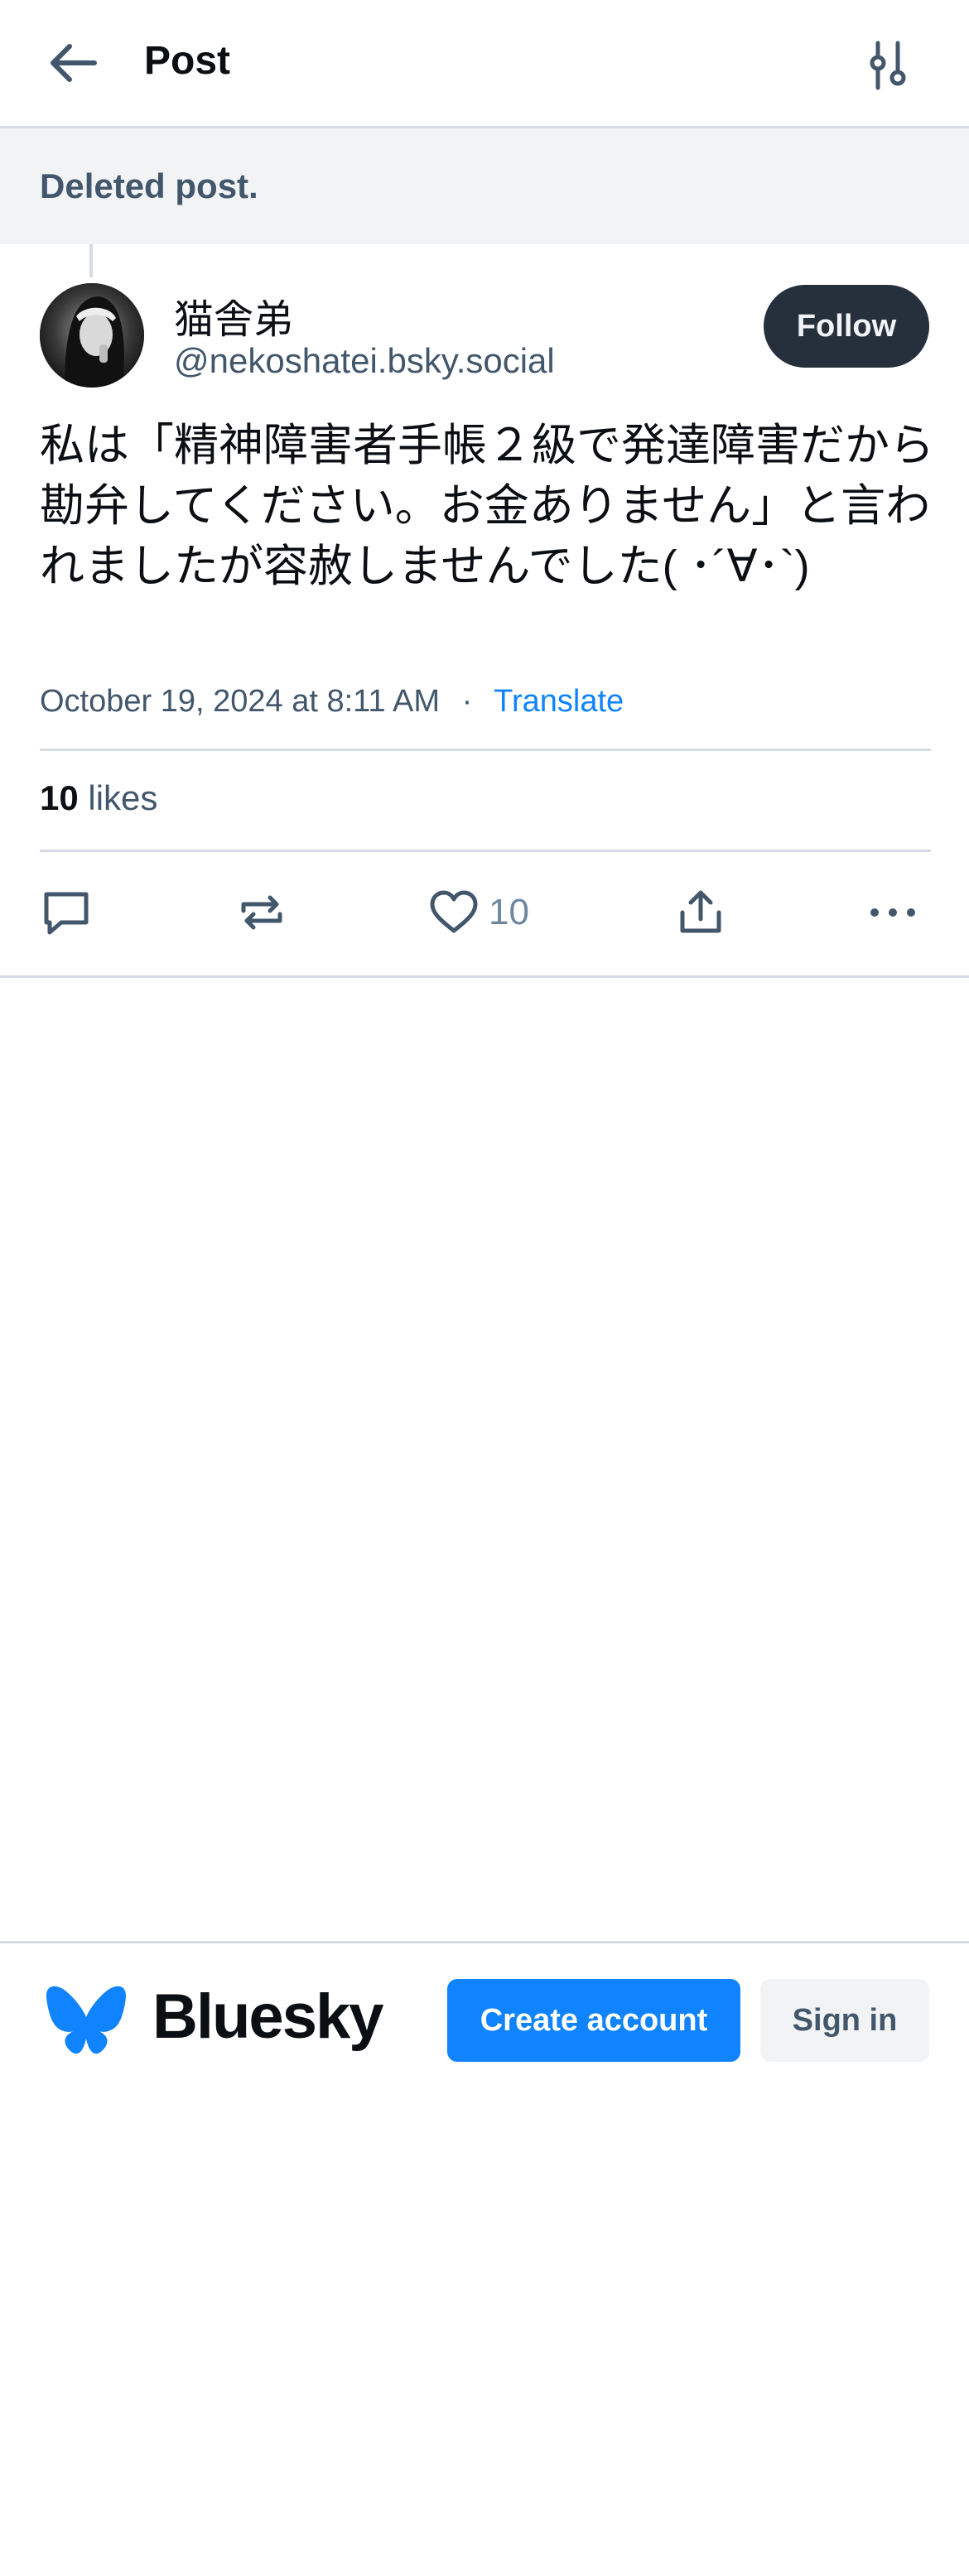  What do you see at coordinates (485, 186) in the screenshot?
I see `deleted-parent-post: Deleted post.` at bounding box center [485, 186].